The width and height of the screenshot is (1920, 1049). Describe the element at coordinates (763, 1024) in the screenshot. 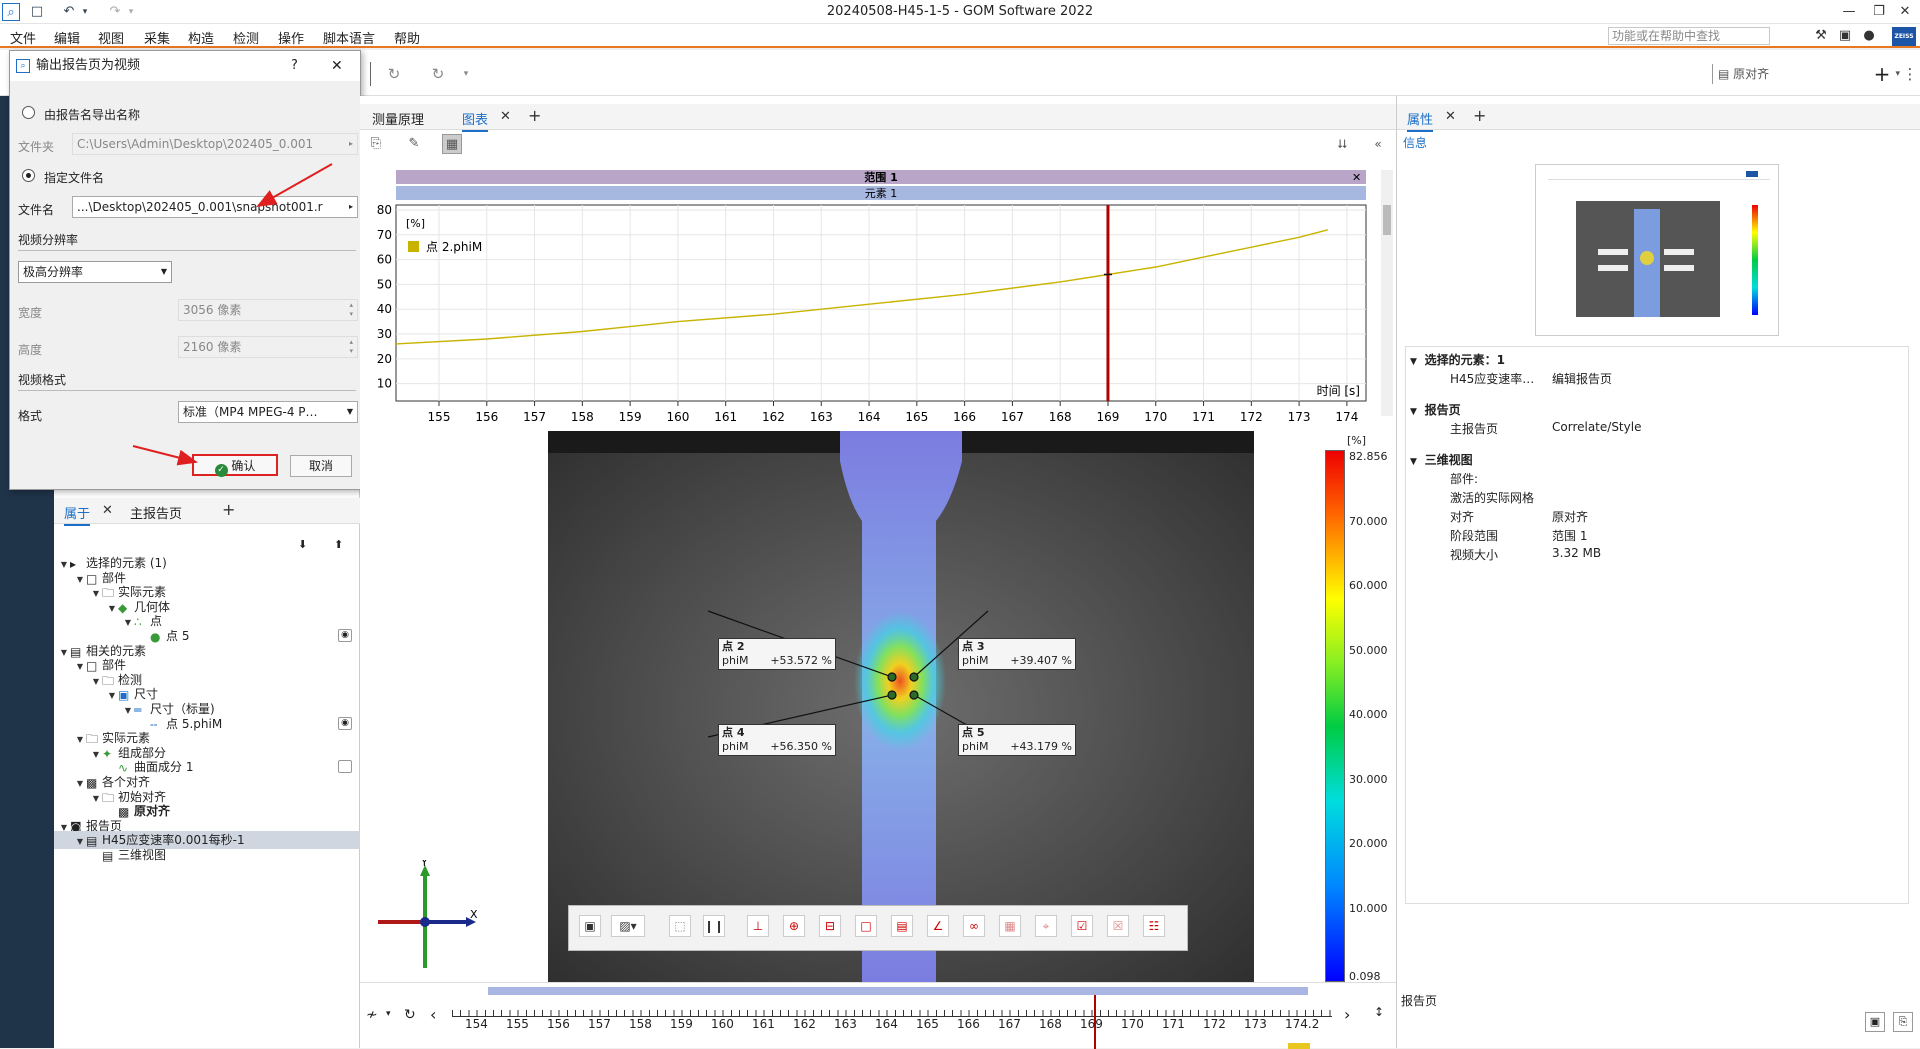

I see `timeline-tick: 161` at that location.